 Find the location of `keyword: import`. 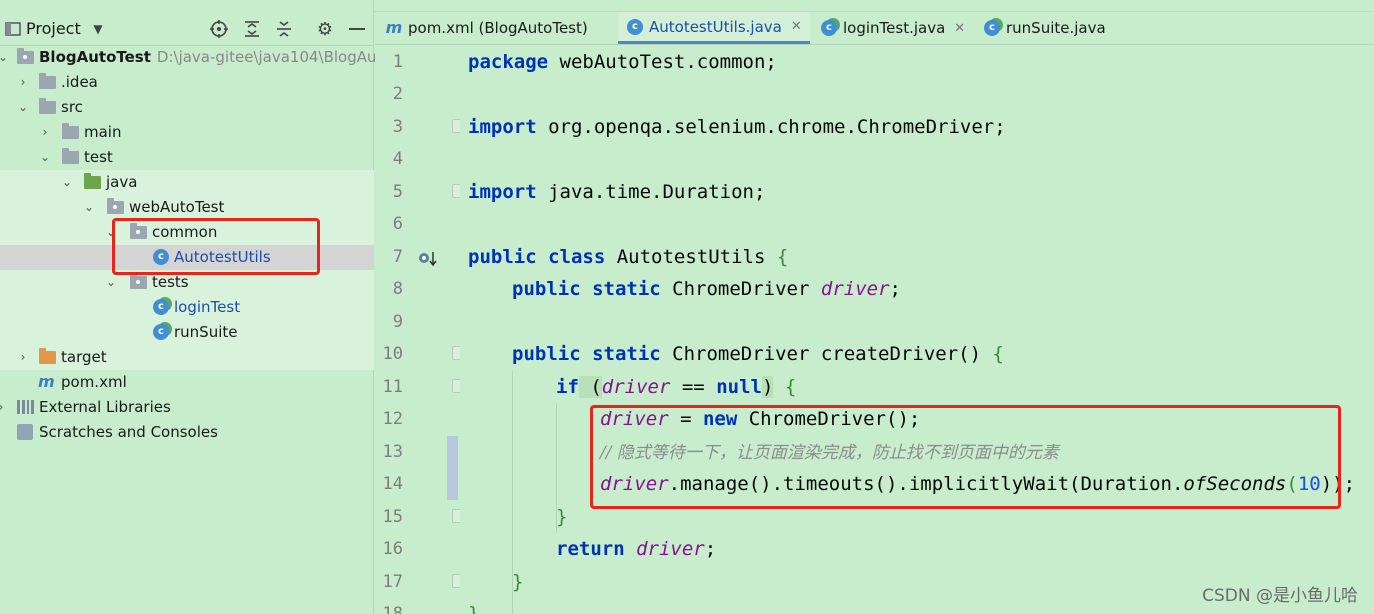

keyword: import is located at coordinates (502, 127).